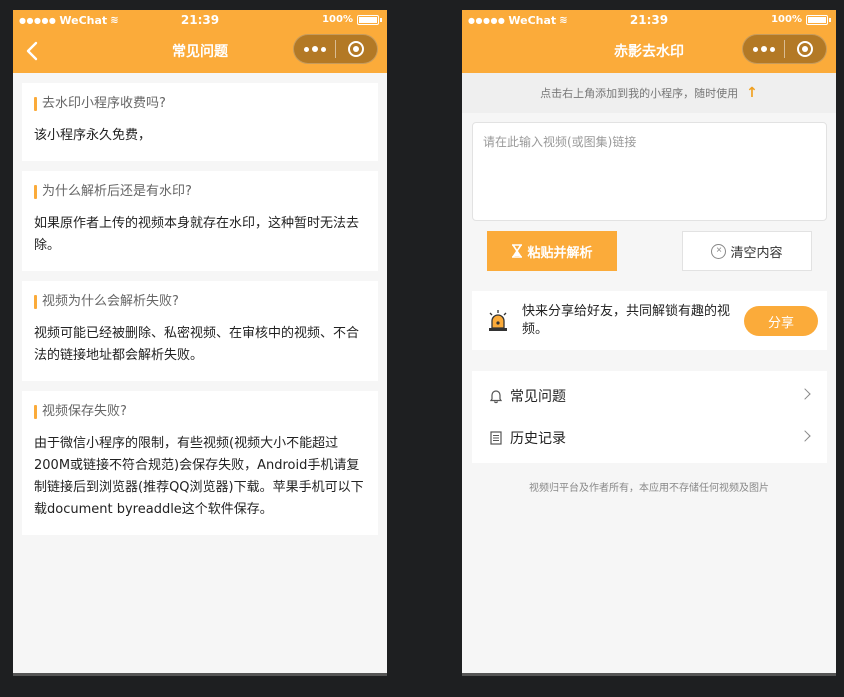  What do you see at coordinates (498, 320) in the screenshot?
I see `alarm-light-icon` at bounding box center [498, 320].